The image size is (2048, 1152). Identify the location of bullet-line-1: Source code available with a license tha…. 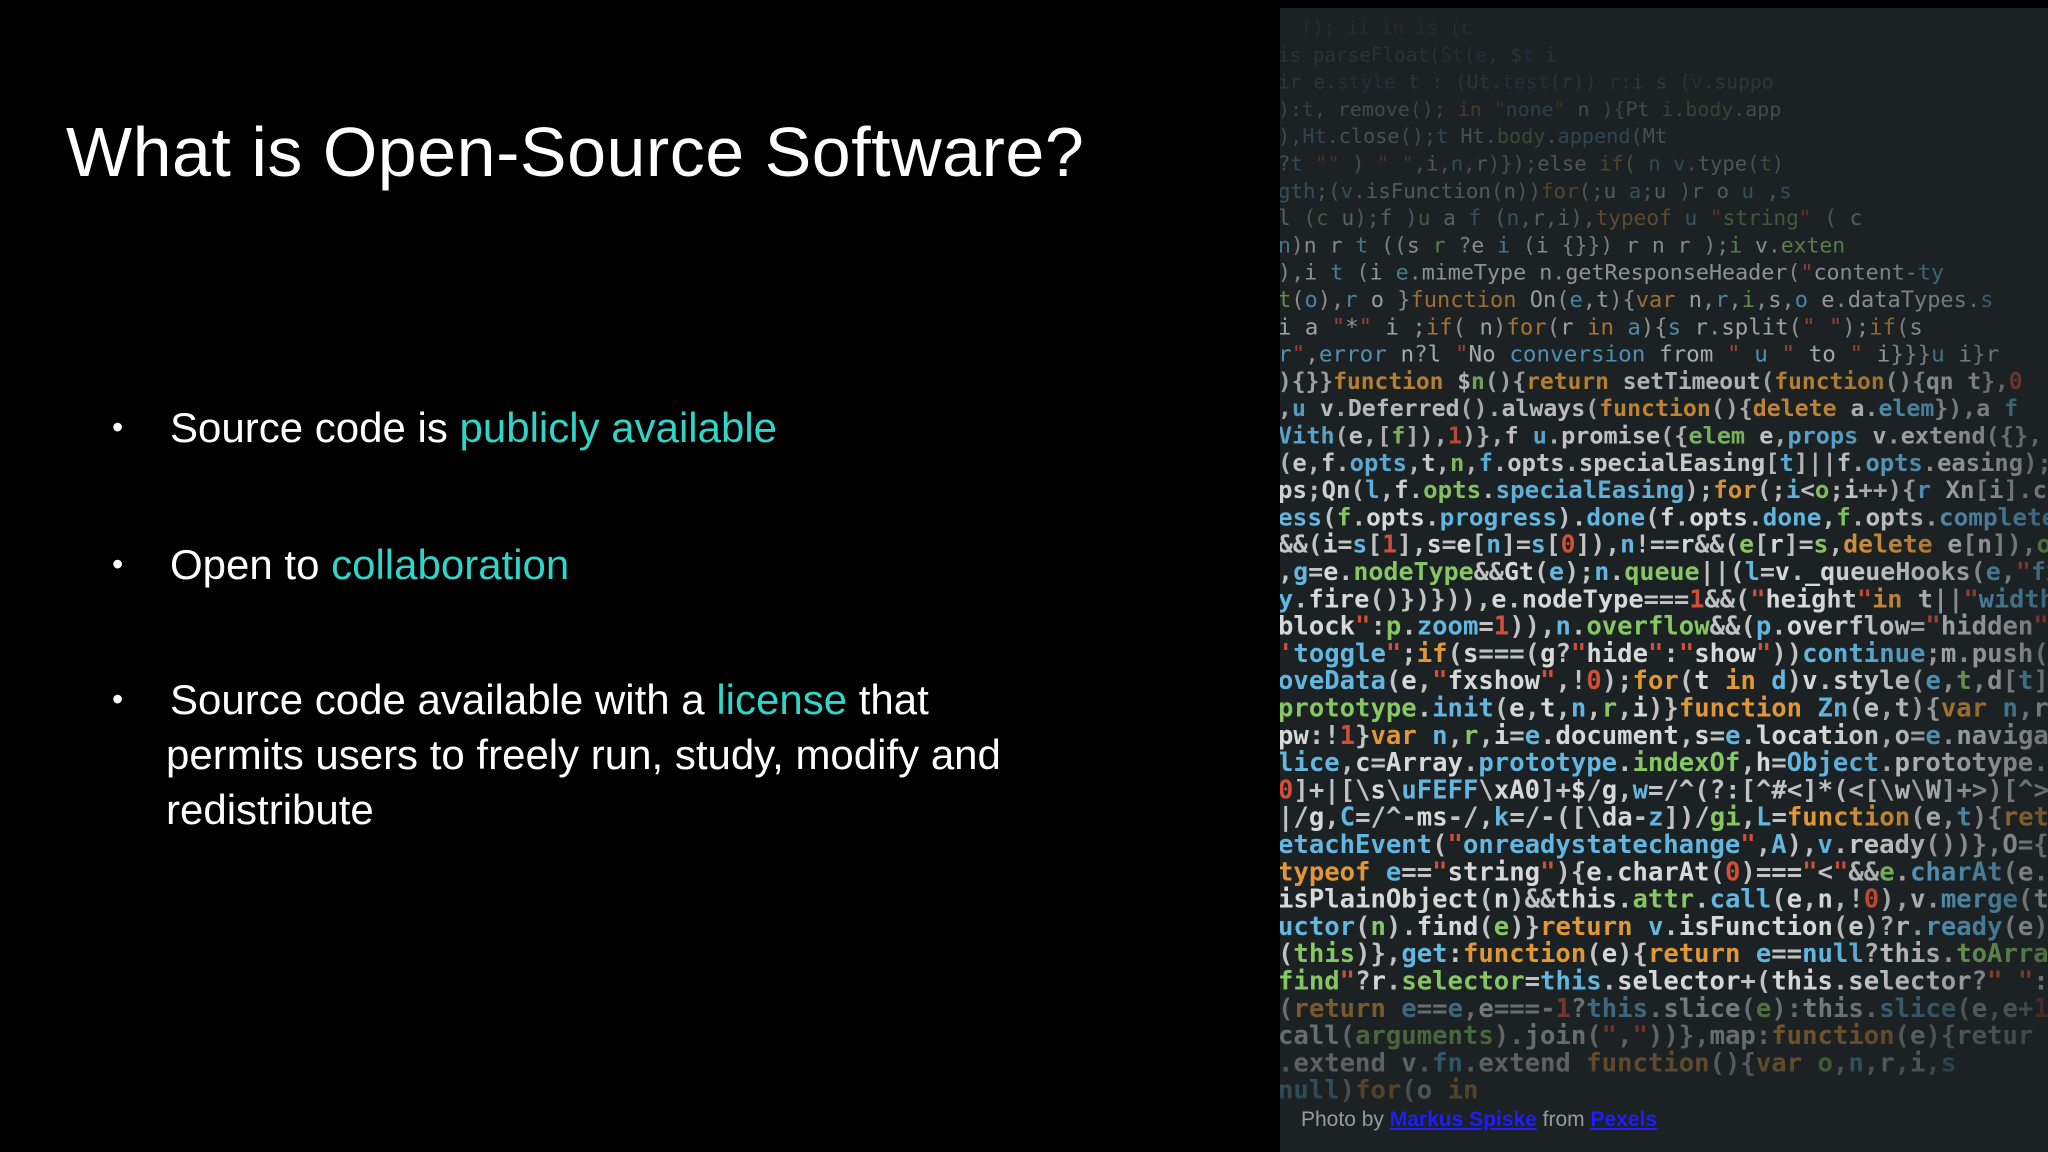
(725, 699).